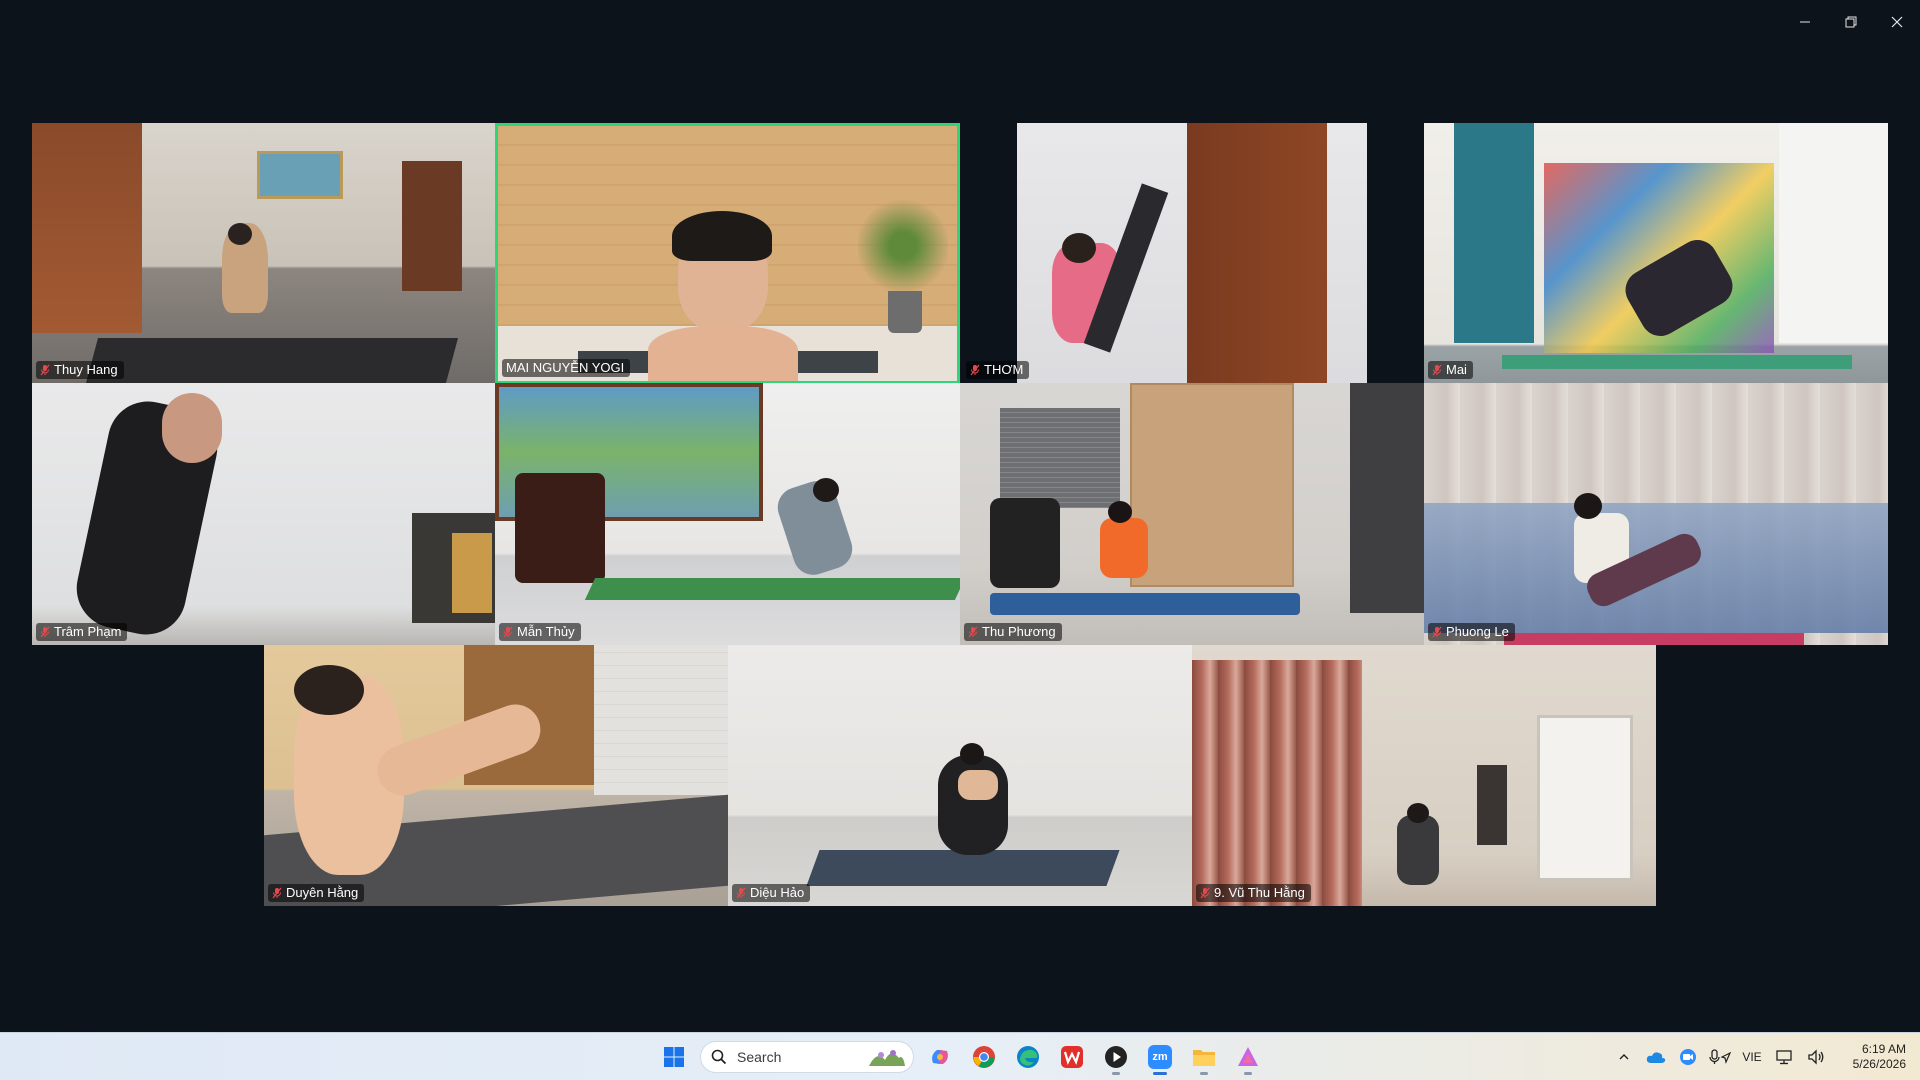 The width and height of the screenshot is (1920, 1080). I want to click on video-tile: Mai, so click(1656, 253).